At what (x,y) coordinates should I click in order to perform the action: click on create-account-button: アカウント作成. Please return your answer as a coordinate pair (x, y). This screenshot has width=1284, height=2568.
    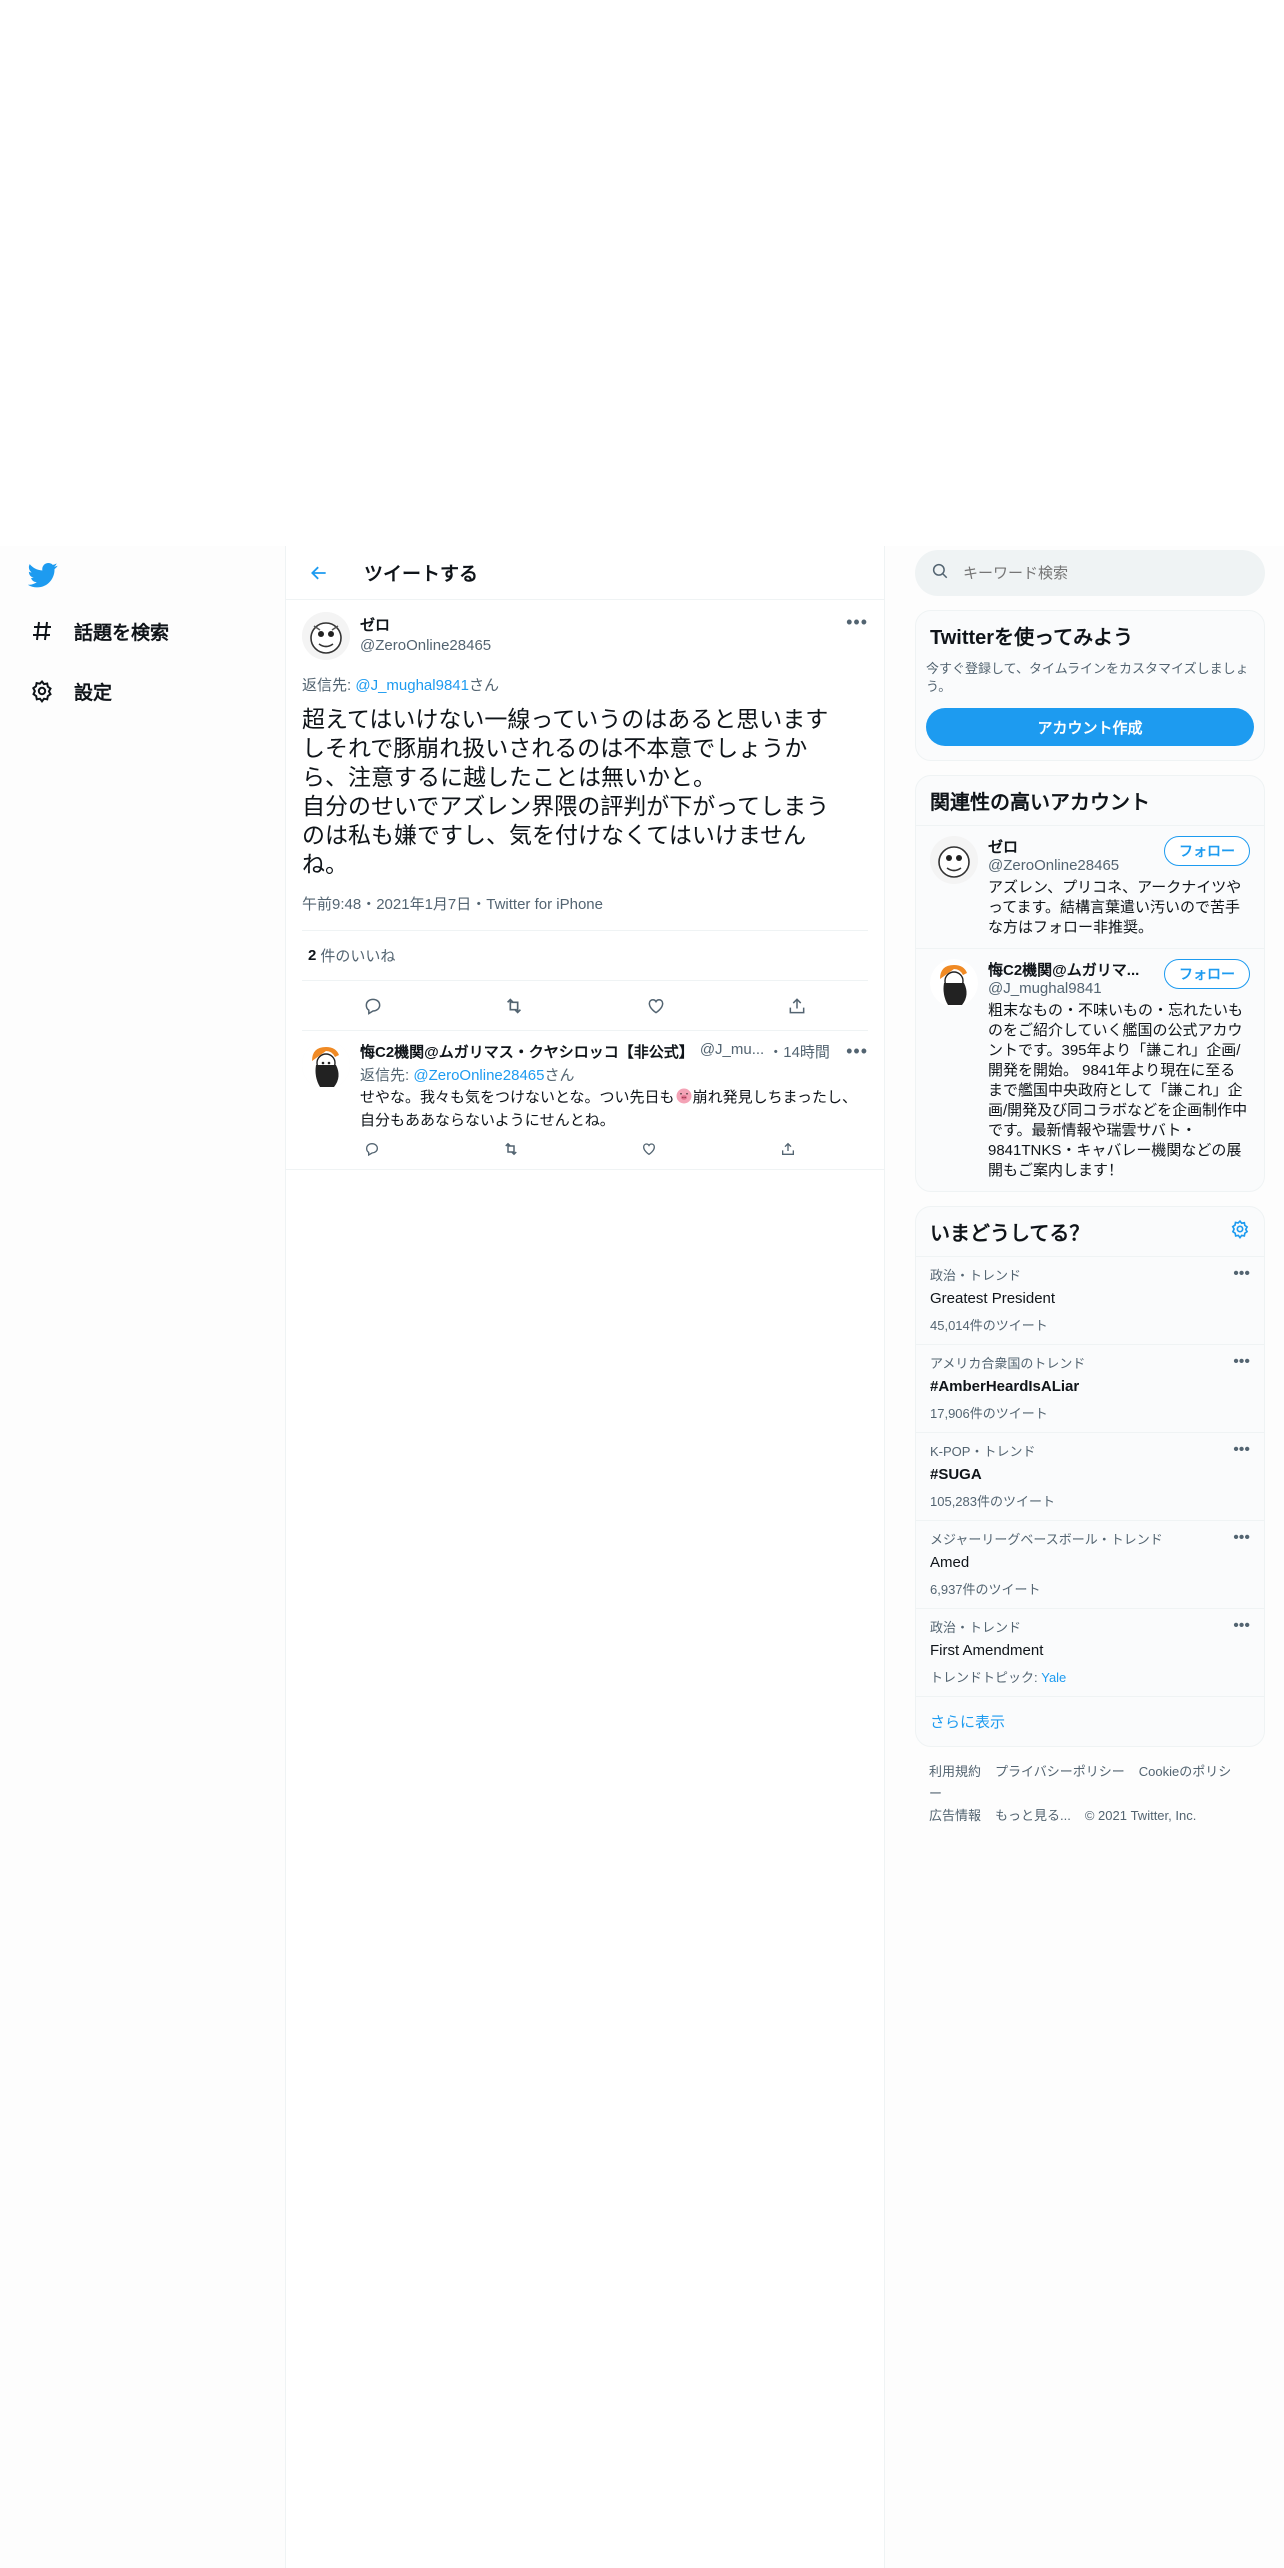
    Looking at the image, I should click on (1090, 727).